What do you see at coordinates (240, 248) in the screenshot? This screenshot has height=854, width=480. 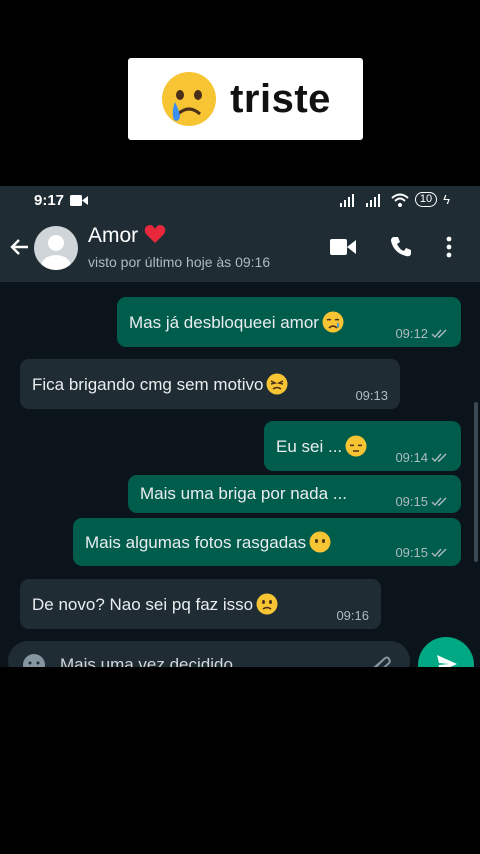 I see `chat-header: Amor visto por último hoje às 09:16` at bounding box center [240, 248].